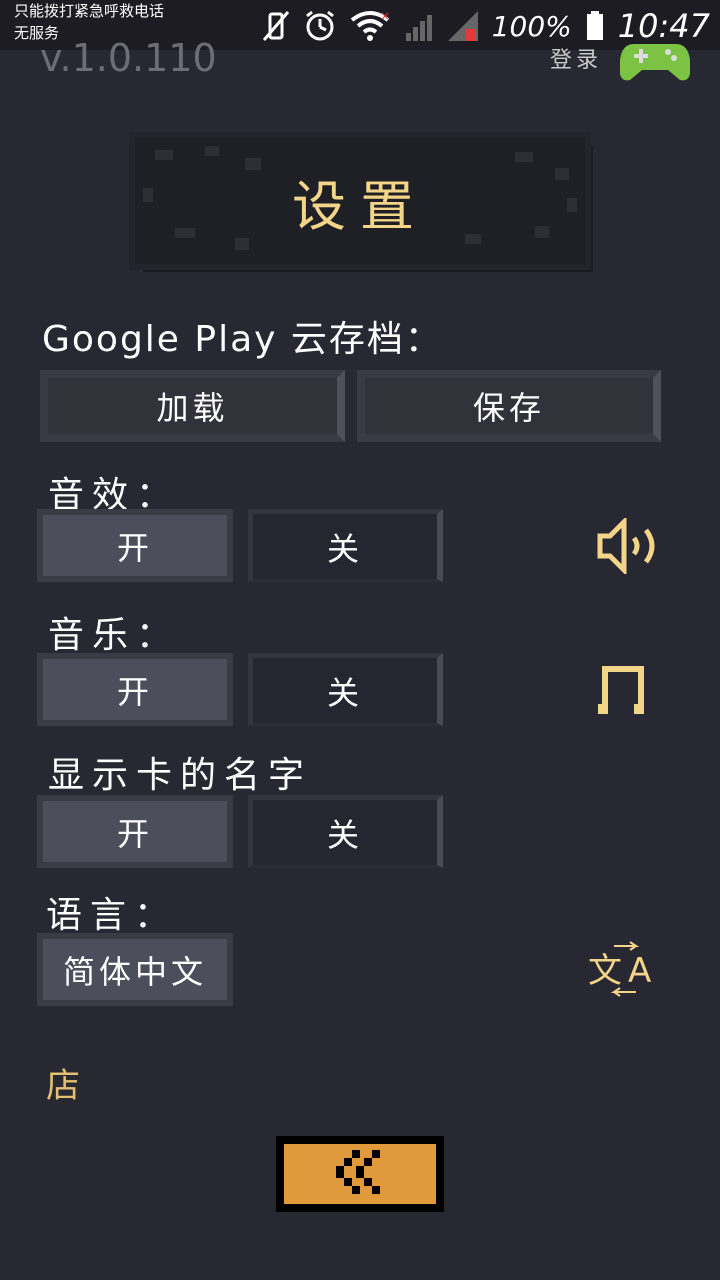  I want to click on music-label: 音乐：, so click(114, 635).